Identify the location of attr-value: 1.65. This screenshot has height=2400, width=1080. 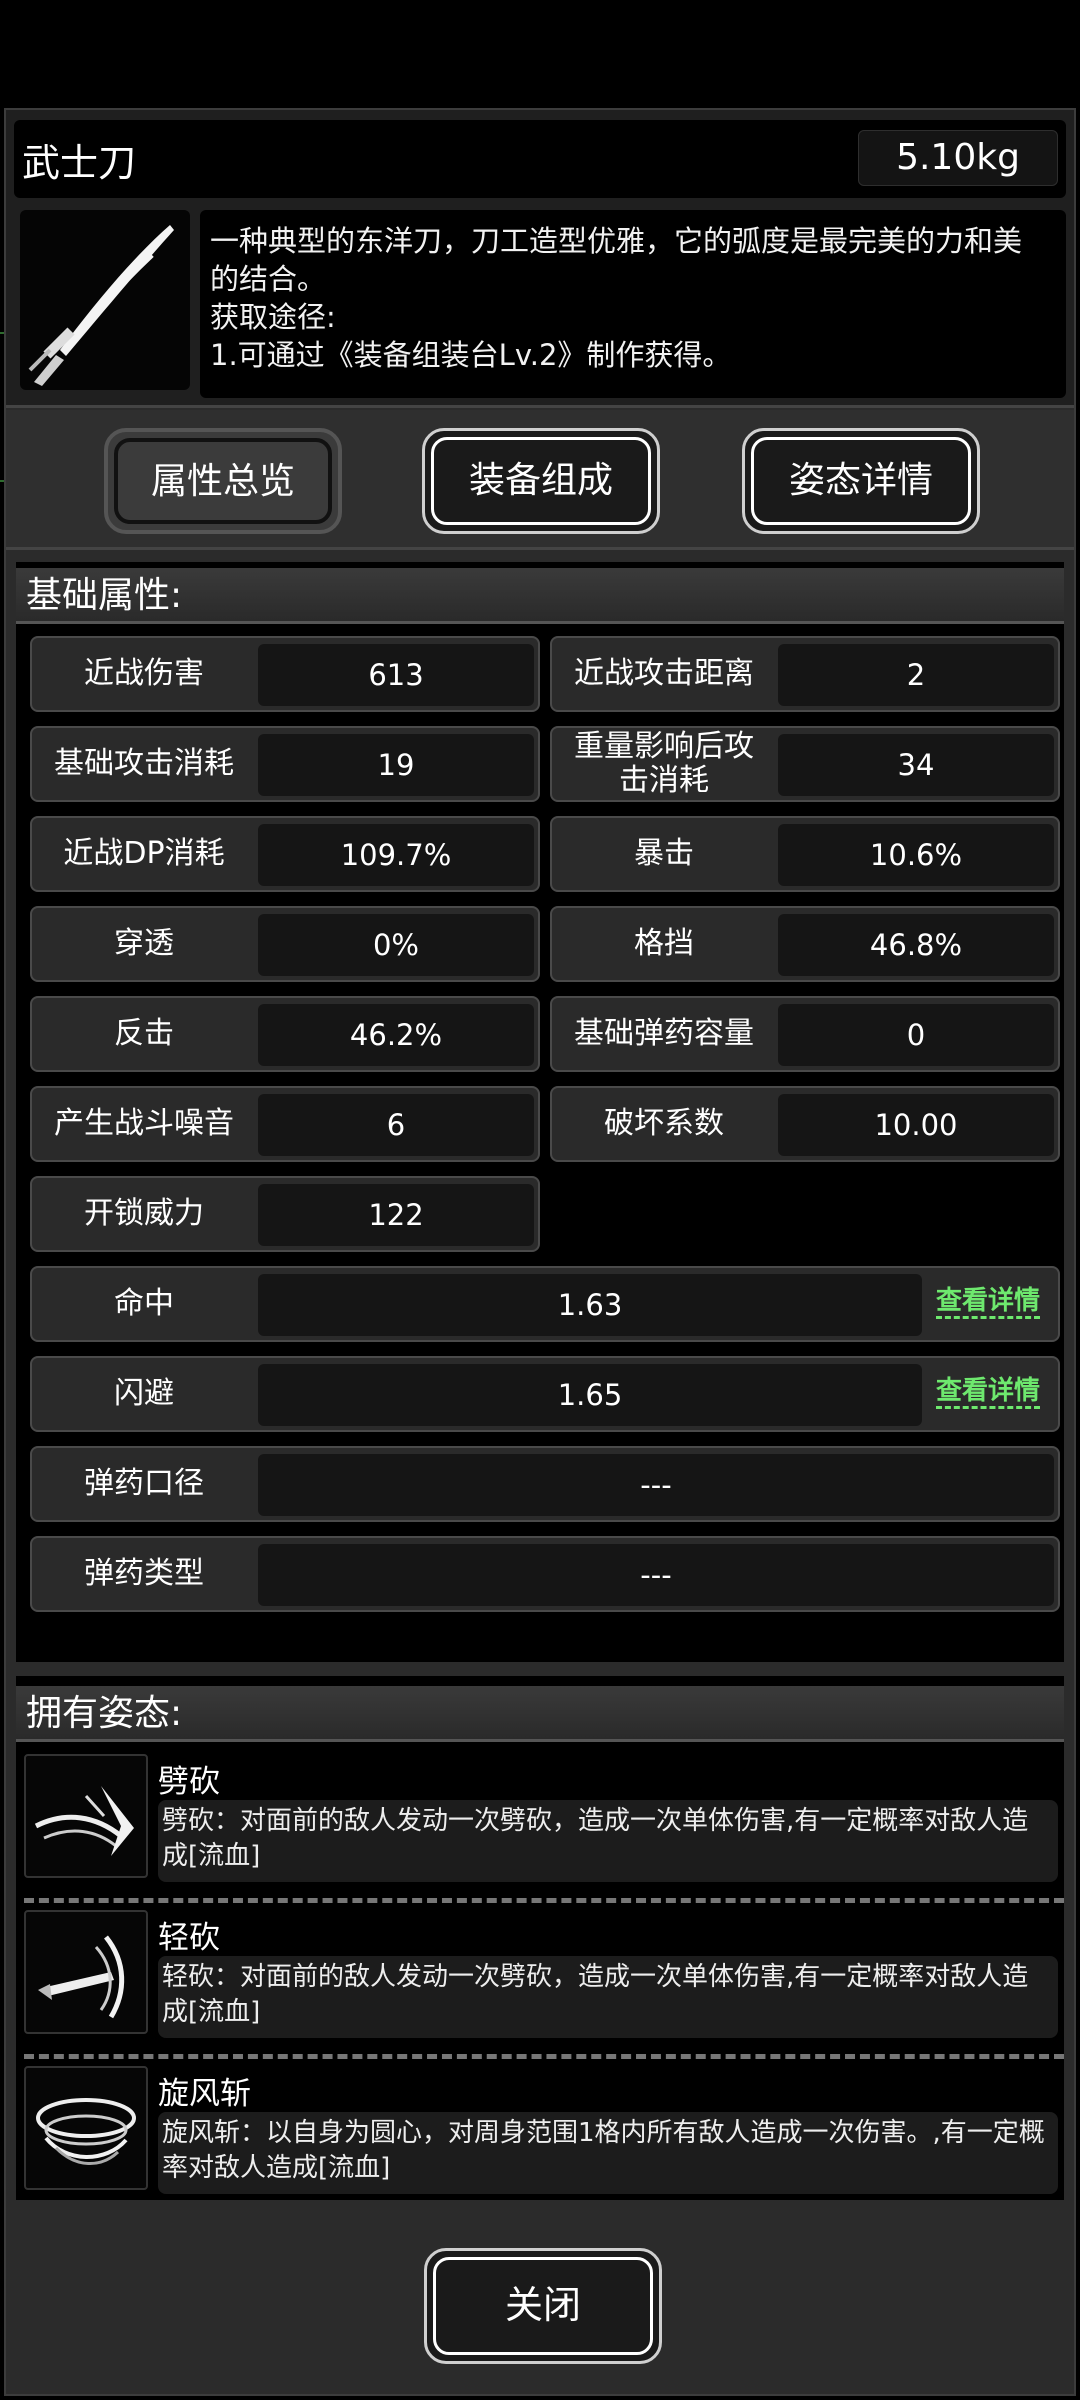
(590, 1395).